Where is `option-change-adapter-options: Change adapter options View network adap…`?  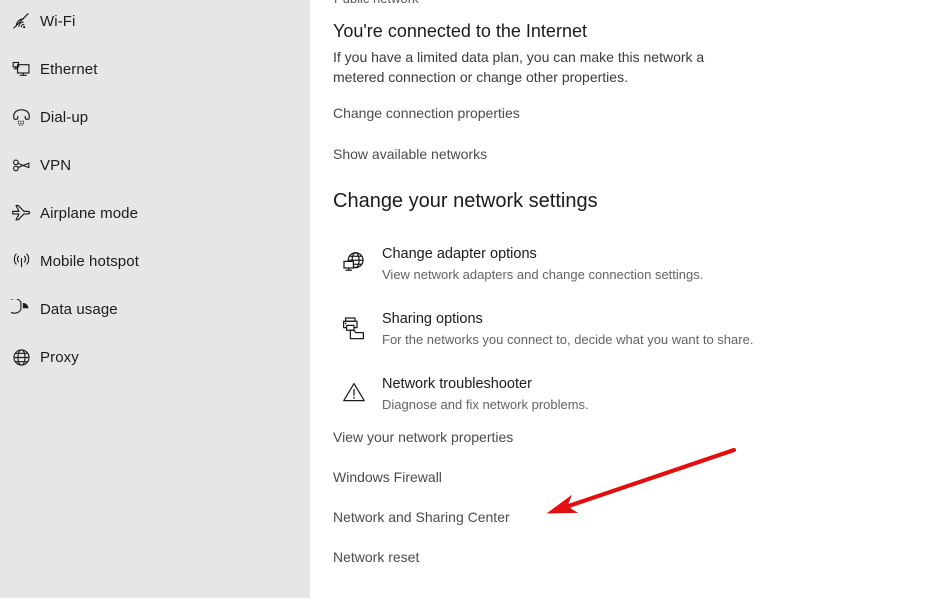
option-change-adapter-options: Change adapter options View network adap… is located at coordinates (613, 269).